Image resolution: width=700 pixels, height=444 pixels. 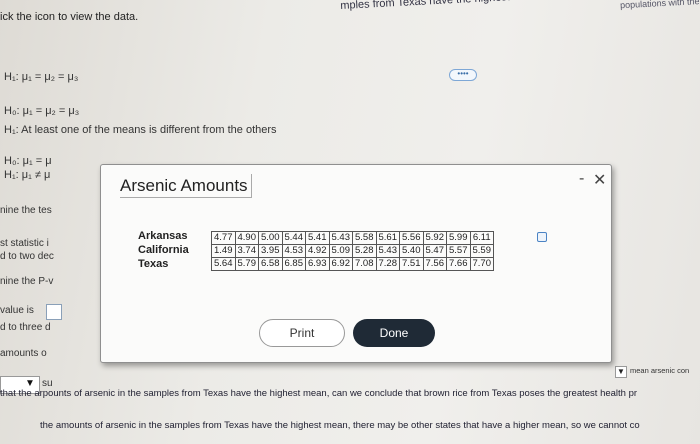 What do you see at coordinates (411, 251) in the screenshot?
I see `table-cell: 5.40` at bounding box center [411, 251].